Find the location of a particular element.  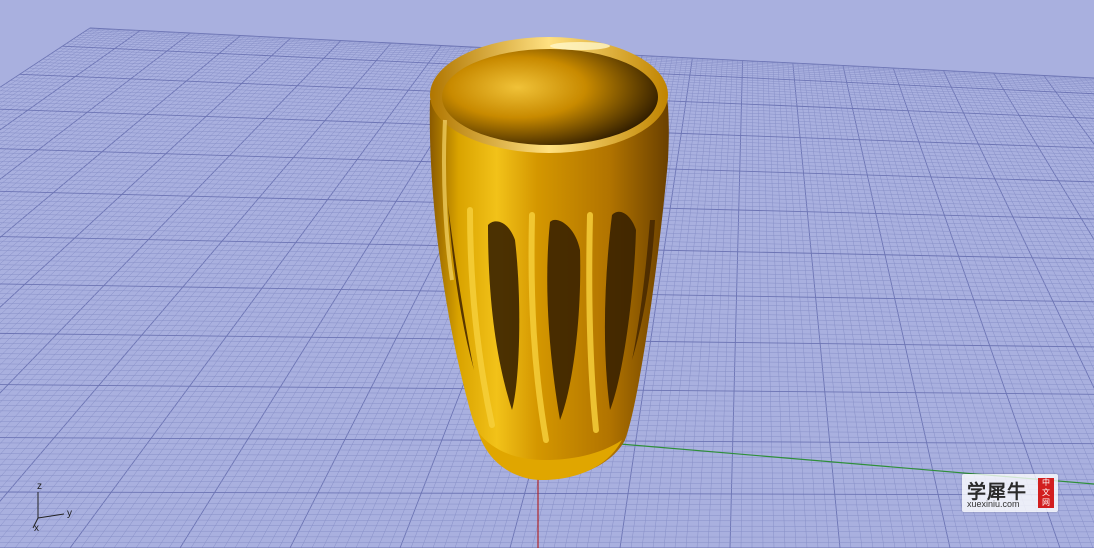

watermark-badge-char: 文 is located at coordinates (1046, 492).